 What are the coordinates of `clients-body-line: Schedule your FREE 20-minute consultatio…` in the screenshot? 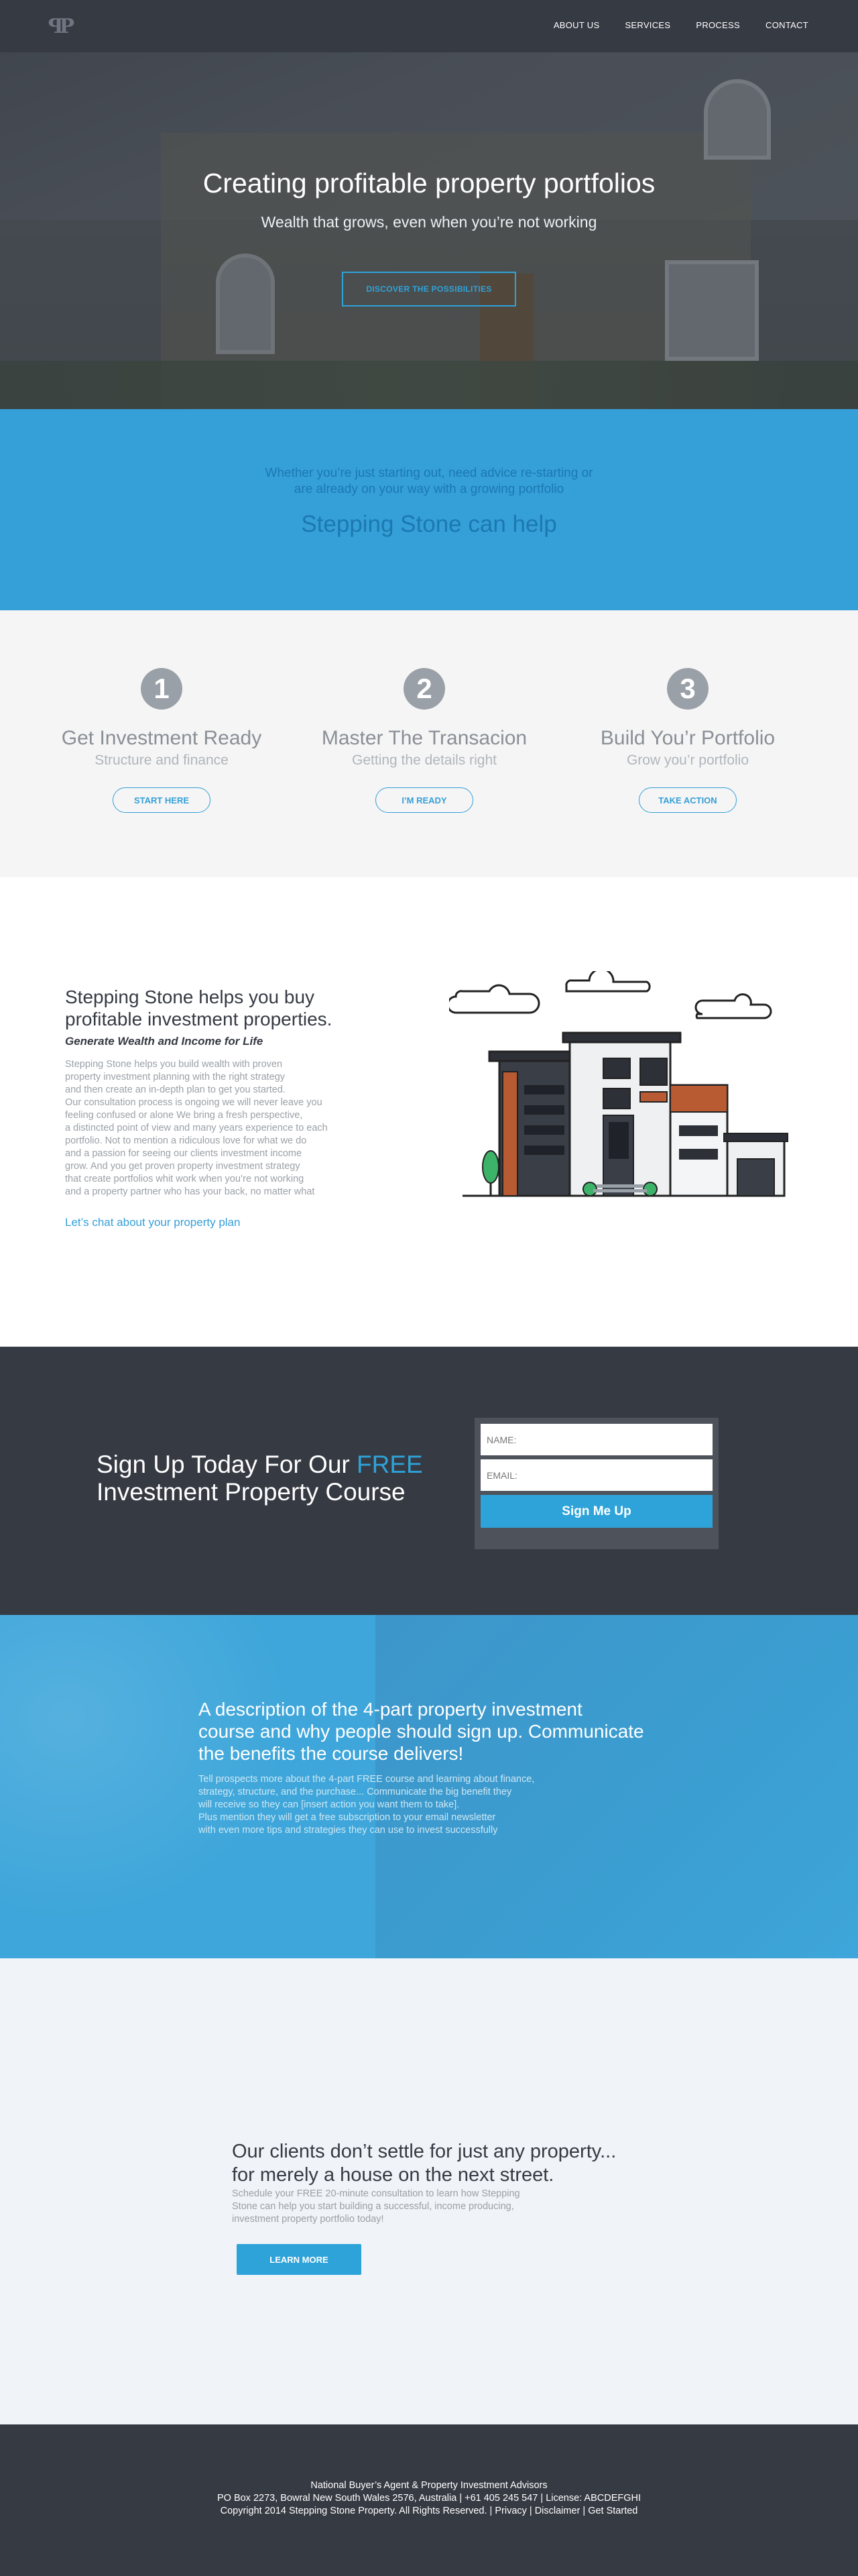 It's located at (376, 2193).